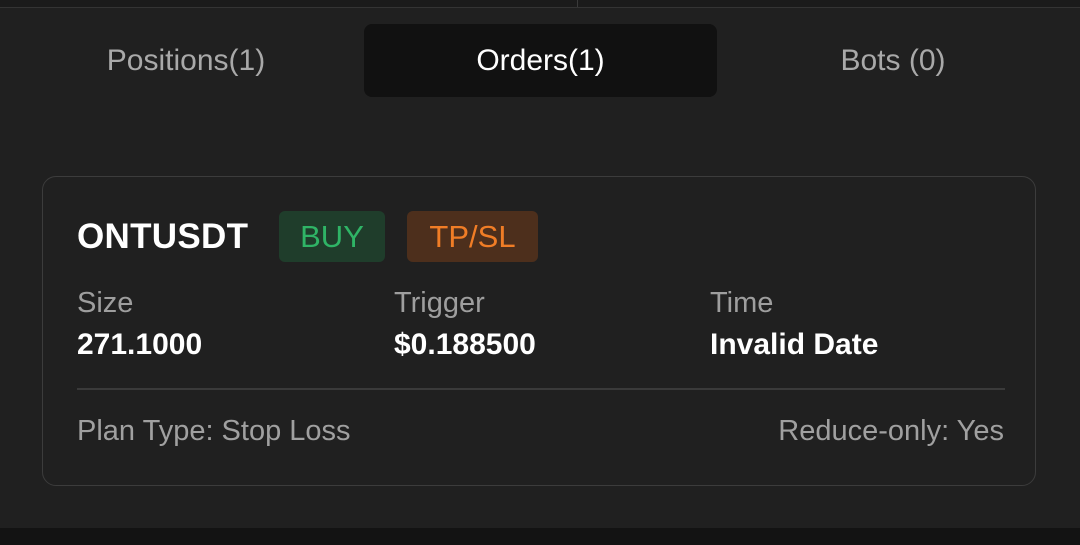 This screenshot has width=1080, height=545. What do you see at coordinates (540, 536) in the screenshot?
I see `bottom-bar` at bounding box center [540, 536].